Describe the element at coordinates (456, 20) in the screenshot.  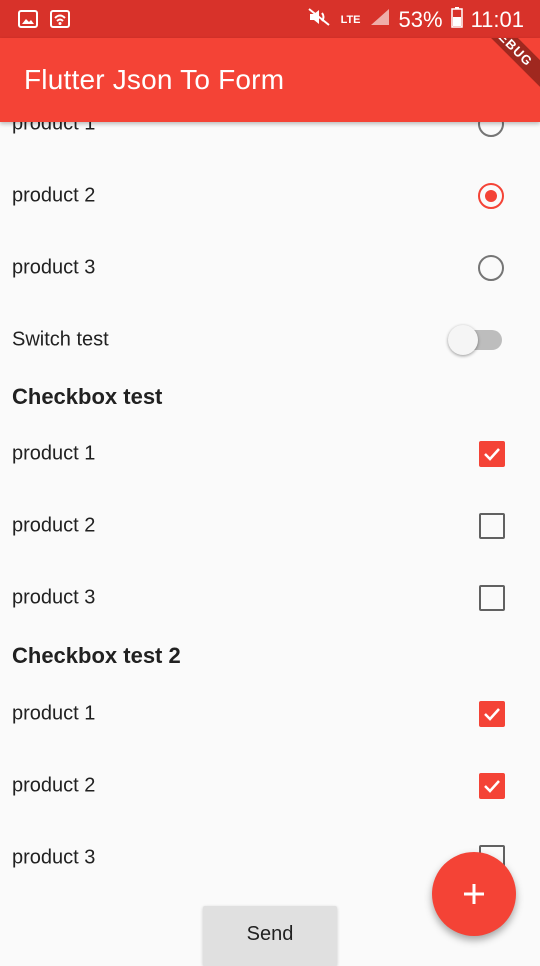
I see `battery-icon` at that location.